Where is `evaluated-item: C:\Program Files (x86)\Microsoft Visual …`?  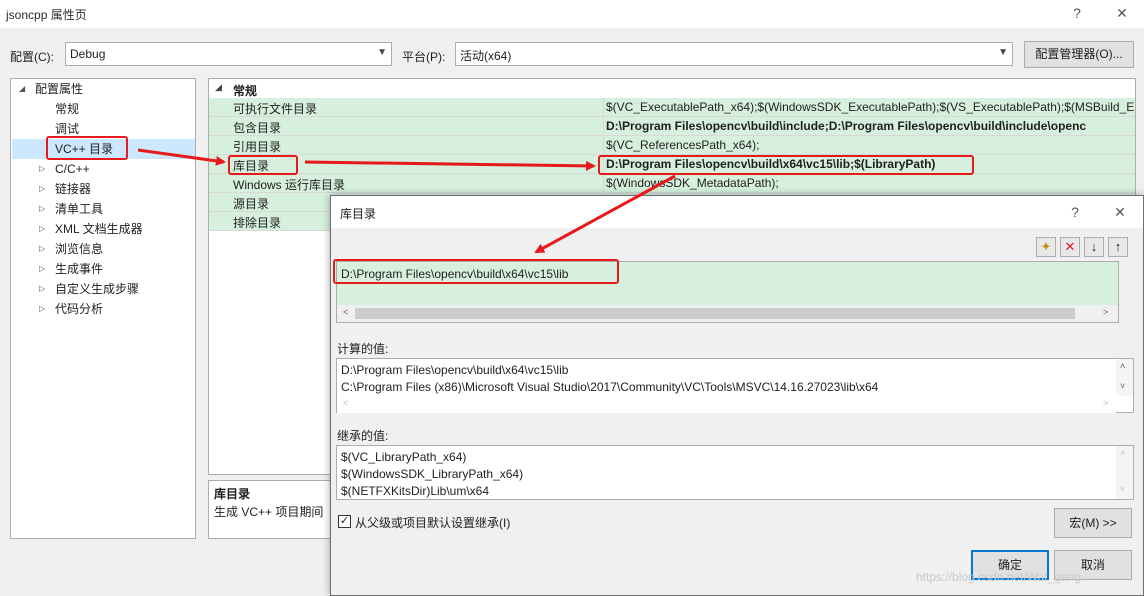
evaluated-item: C:\Program Files (x86)\Microsoft Visual … is located at coordinates (610, 387).